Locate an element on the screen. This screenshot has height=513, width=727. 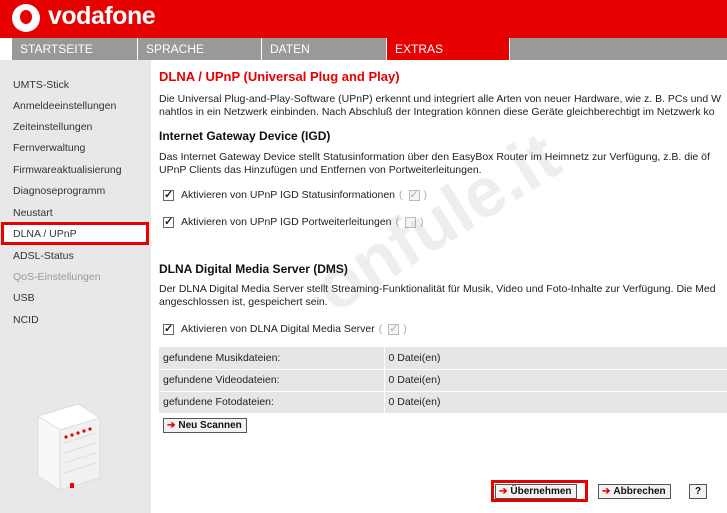
sidebar-item-neustart: Neustart is located at coordinates (33, 213).